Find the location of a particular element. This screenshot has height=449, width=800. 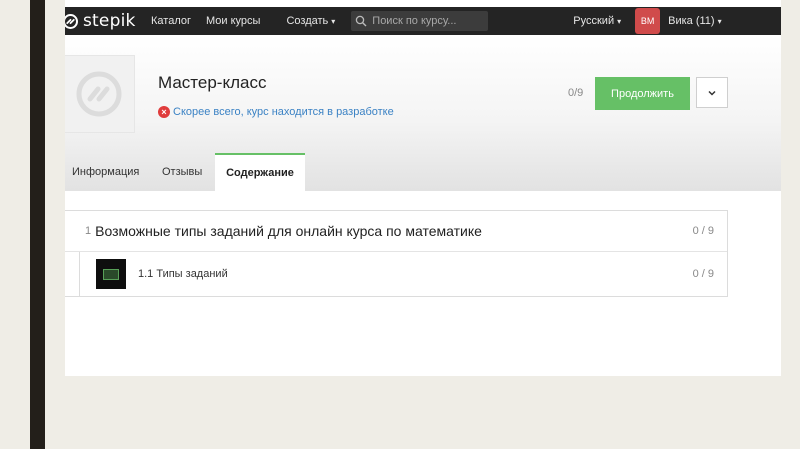

list-item: 1.1 Типы заданий 0 / 9 is located at coordinates (403, 274).